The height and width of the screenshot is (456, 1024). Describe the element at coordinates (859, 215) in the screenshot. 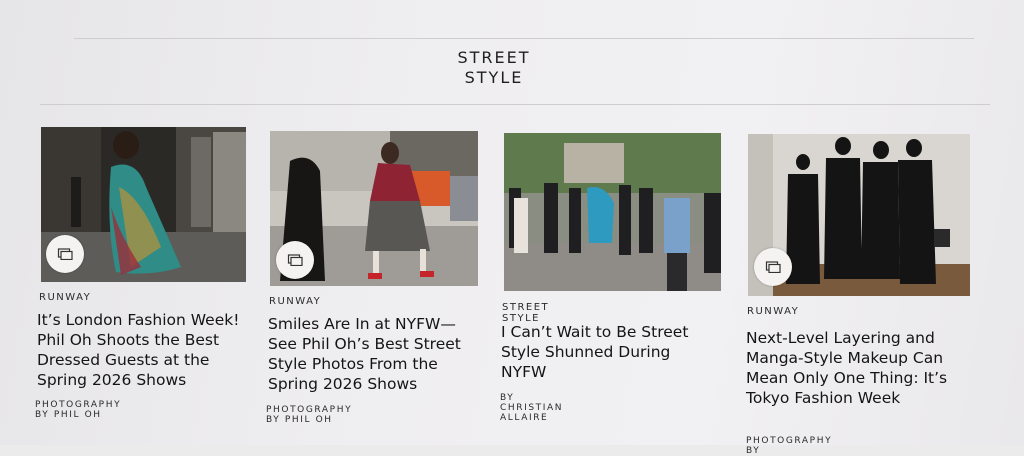

I see `article-image-tokyo` at that location.